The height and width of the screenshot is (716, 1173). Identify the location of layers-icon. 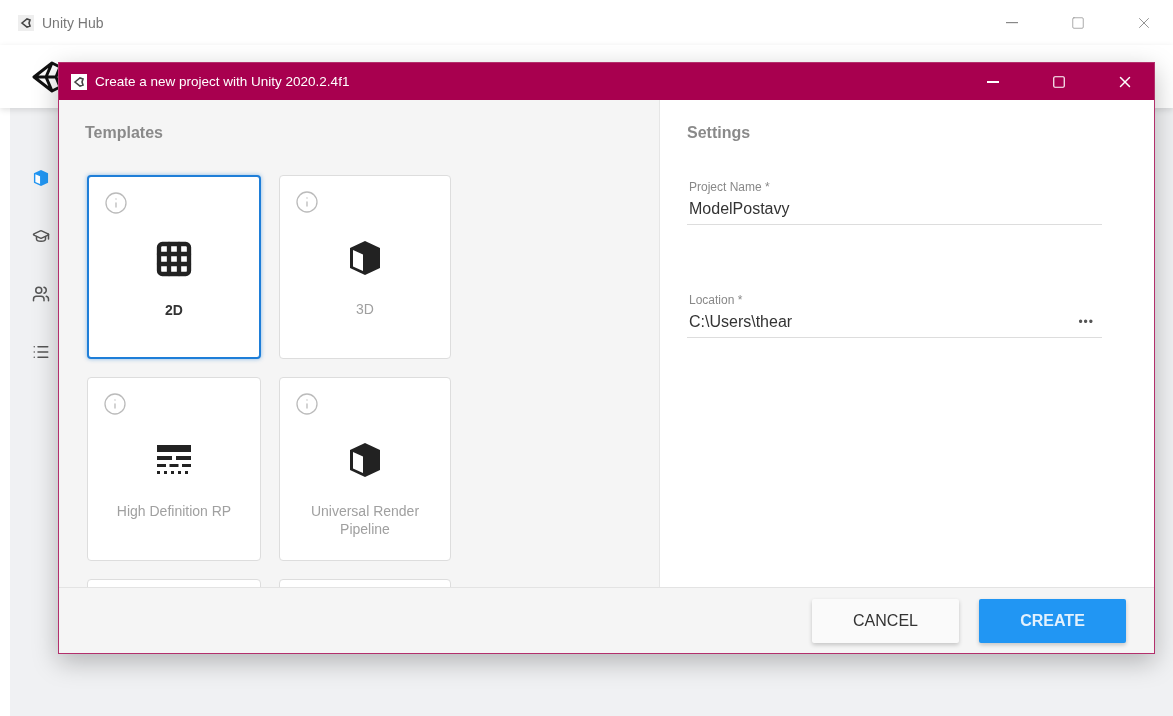
(174, 460).